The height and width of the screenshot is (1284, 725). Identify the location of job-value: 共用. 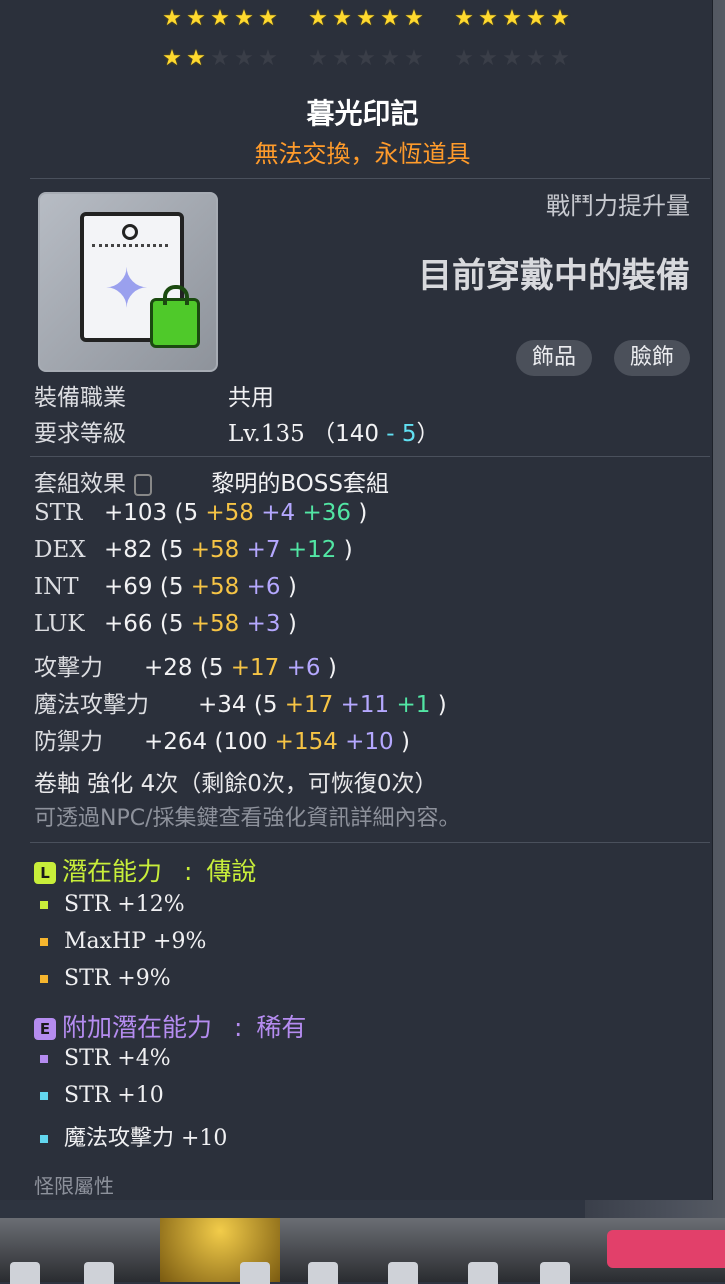
(251, 398).